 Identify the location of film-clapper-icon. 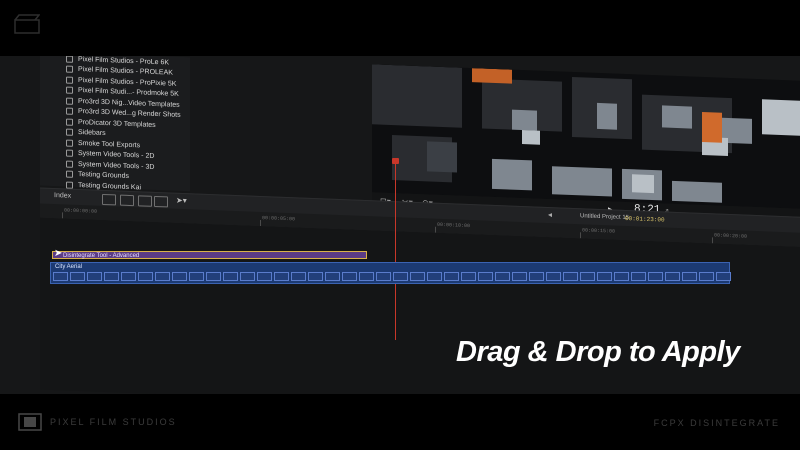
(27, 24).